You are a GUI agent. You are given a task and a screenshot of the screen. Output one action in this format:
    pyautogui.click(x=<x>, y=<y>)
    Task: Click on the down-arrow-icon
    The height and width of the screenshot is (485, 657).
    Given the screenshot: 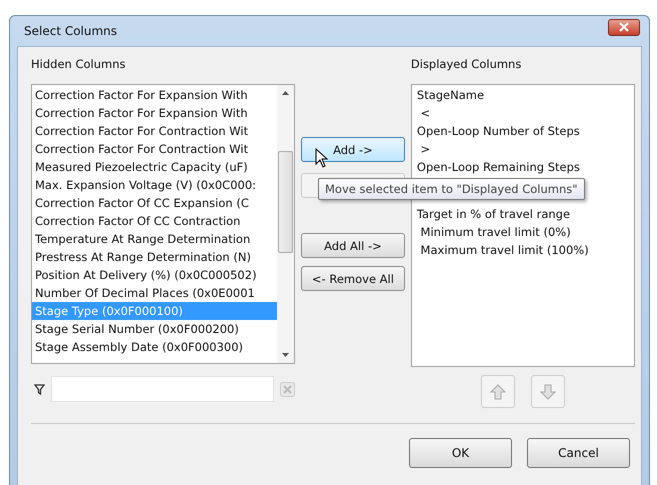 What is the action you would take?
    pyautogui.click(x=548, y=392)
    